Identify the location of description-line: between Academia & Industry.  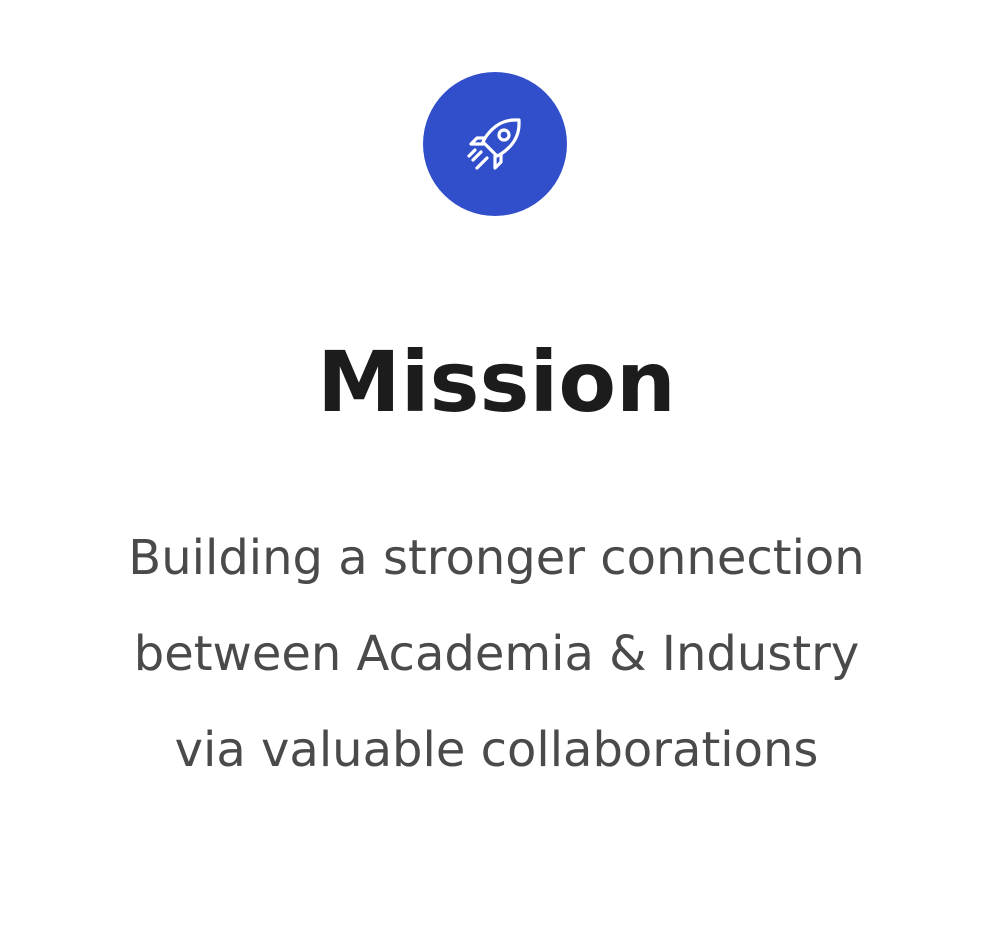
(496, 654).